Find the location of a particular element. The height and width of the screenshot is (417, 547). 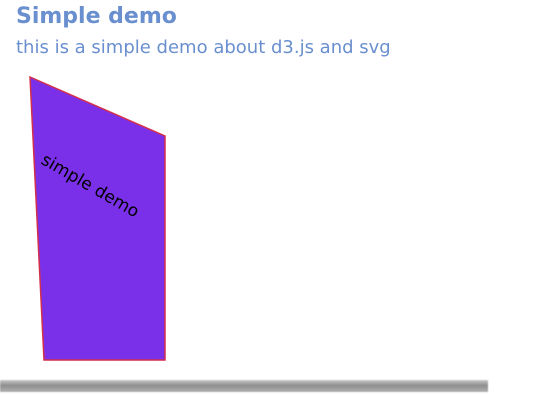

panel-bottom-shadow is located at coordinates (244, 386).